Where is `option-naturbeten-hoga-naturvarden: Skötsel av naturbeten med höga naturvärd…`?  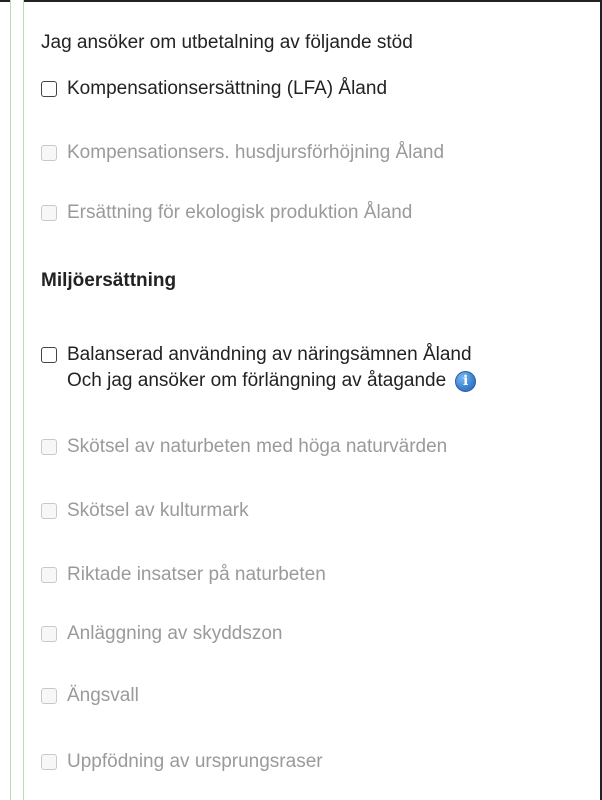
option-naturbeten-hoga-naturvarden: Skötsel av naturbeten med höga naturvärd… is located at coordinates (244, 447).